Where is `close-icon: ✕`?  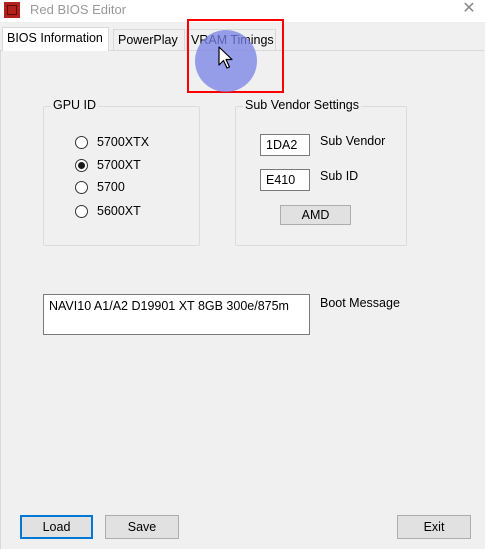 close-icon: ✕ is located at coordinates (469, 10).